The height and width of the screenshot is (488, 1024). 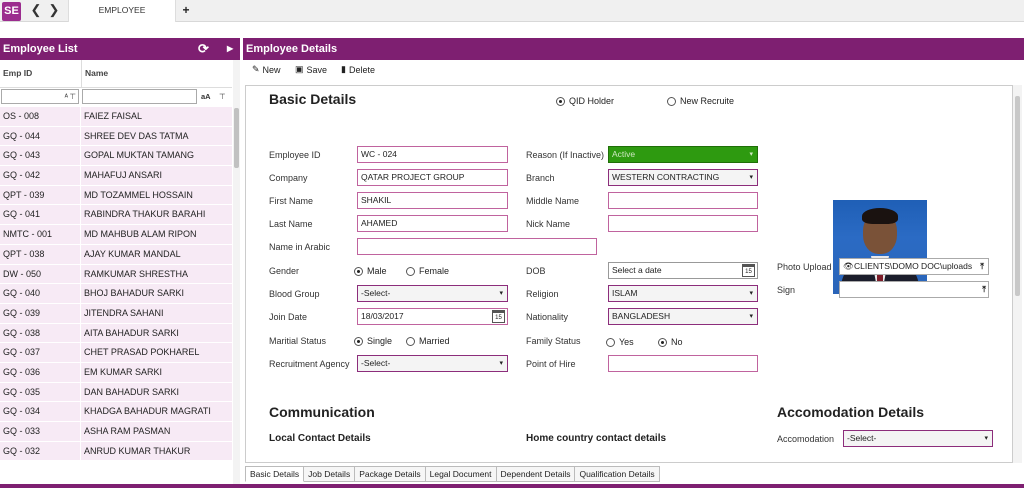 What do you see at coordinates (17, 73) in the screenshot?
I see `column-emp-id: Emp ID` at bounding box center [17, 73].